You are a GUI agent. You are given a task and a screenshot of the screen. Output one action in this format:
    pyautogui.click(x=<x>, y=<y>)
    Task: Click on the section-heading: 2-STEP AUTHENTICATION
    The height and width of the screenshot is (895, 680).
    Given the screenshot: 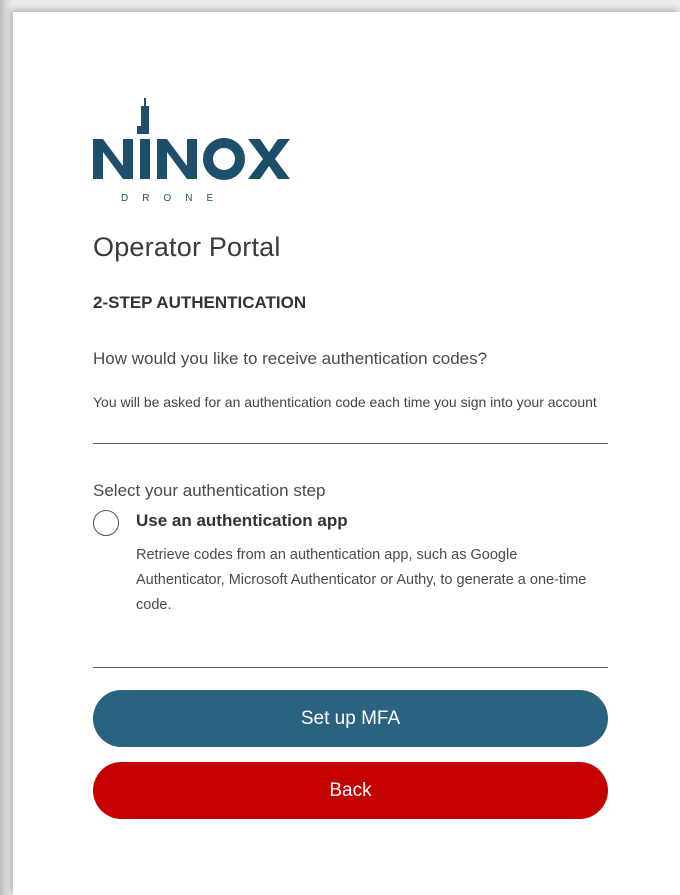 What is the action you would take?
    pyautogui.click(x=200, y=302)
    